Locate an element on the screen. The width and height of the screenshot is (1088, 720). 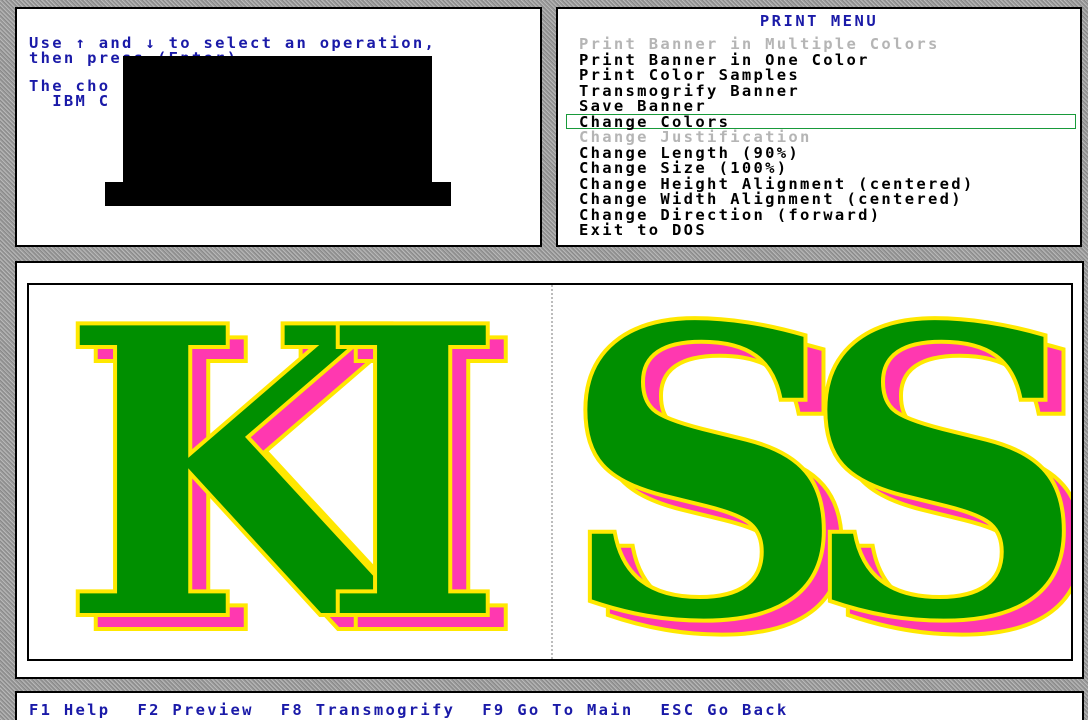
function-key-f8: F8 Transmogrify is located at coordinates (368, 710).